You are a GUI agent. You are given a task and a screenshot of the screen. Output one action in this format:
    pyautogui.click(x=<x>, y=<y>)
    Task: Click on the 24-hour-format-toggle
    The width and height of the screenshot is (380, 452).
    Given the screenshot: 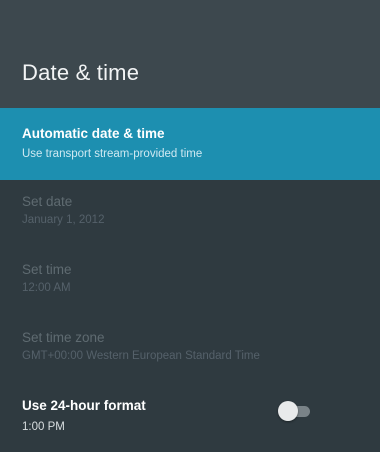 What is the action you would take?
    pyautogui.click(x=295, y=411)
    